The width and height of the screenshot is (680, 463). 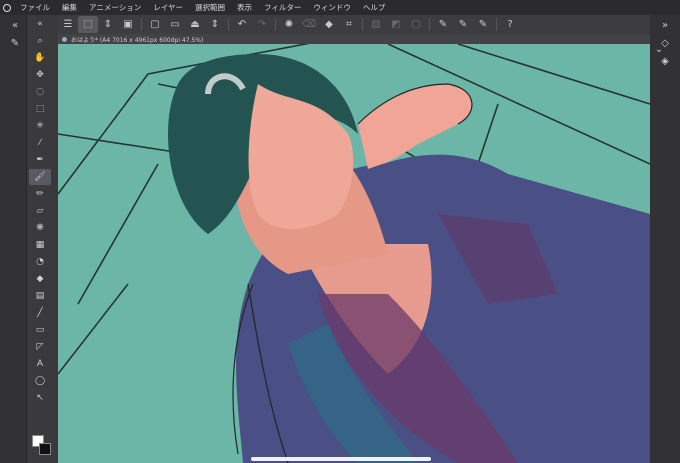 I want to click on menu-layer: レイヤー, so click(x=168, y=7).